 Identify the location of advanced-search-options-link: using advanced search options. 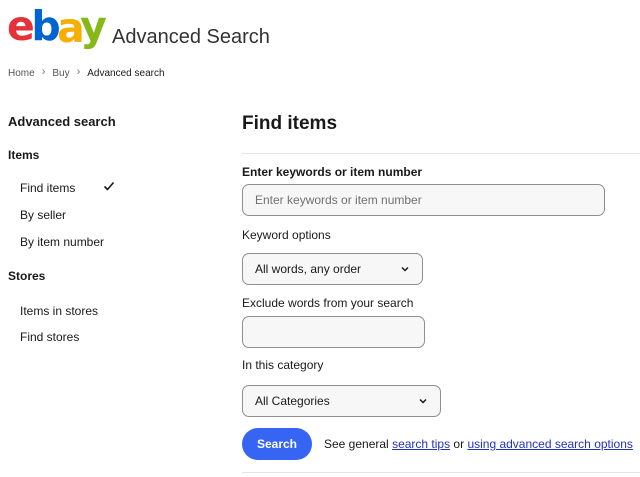
(549, 444).